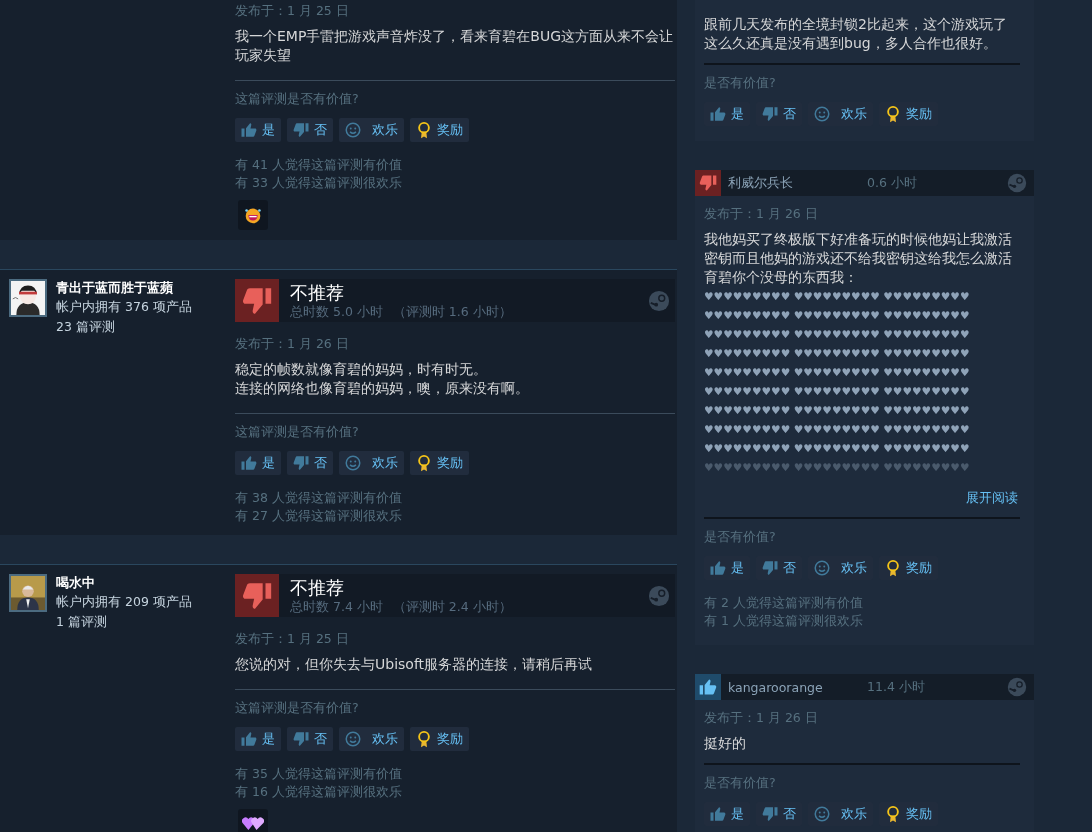  What do you see at coordinates (319, 792) in the screenshot?
I see `vote-count: 有 16 人觉得这篇评测很欢乐` at bounding box center [319, 792].